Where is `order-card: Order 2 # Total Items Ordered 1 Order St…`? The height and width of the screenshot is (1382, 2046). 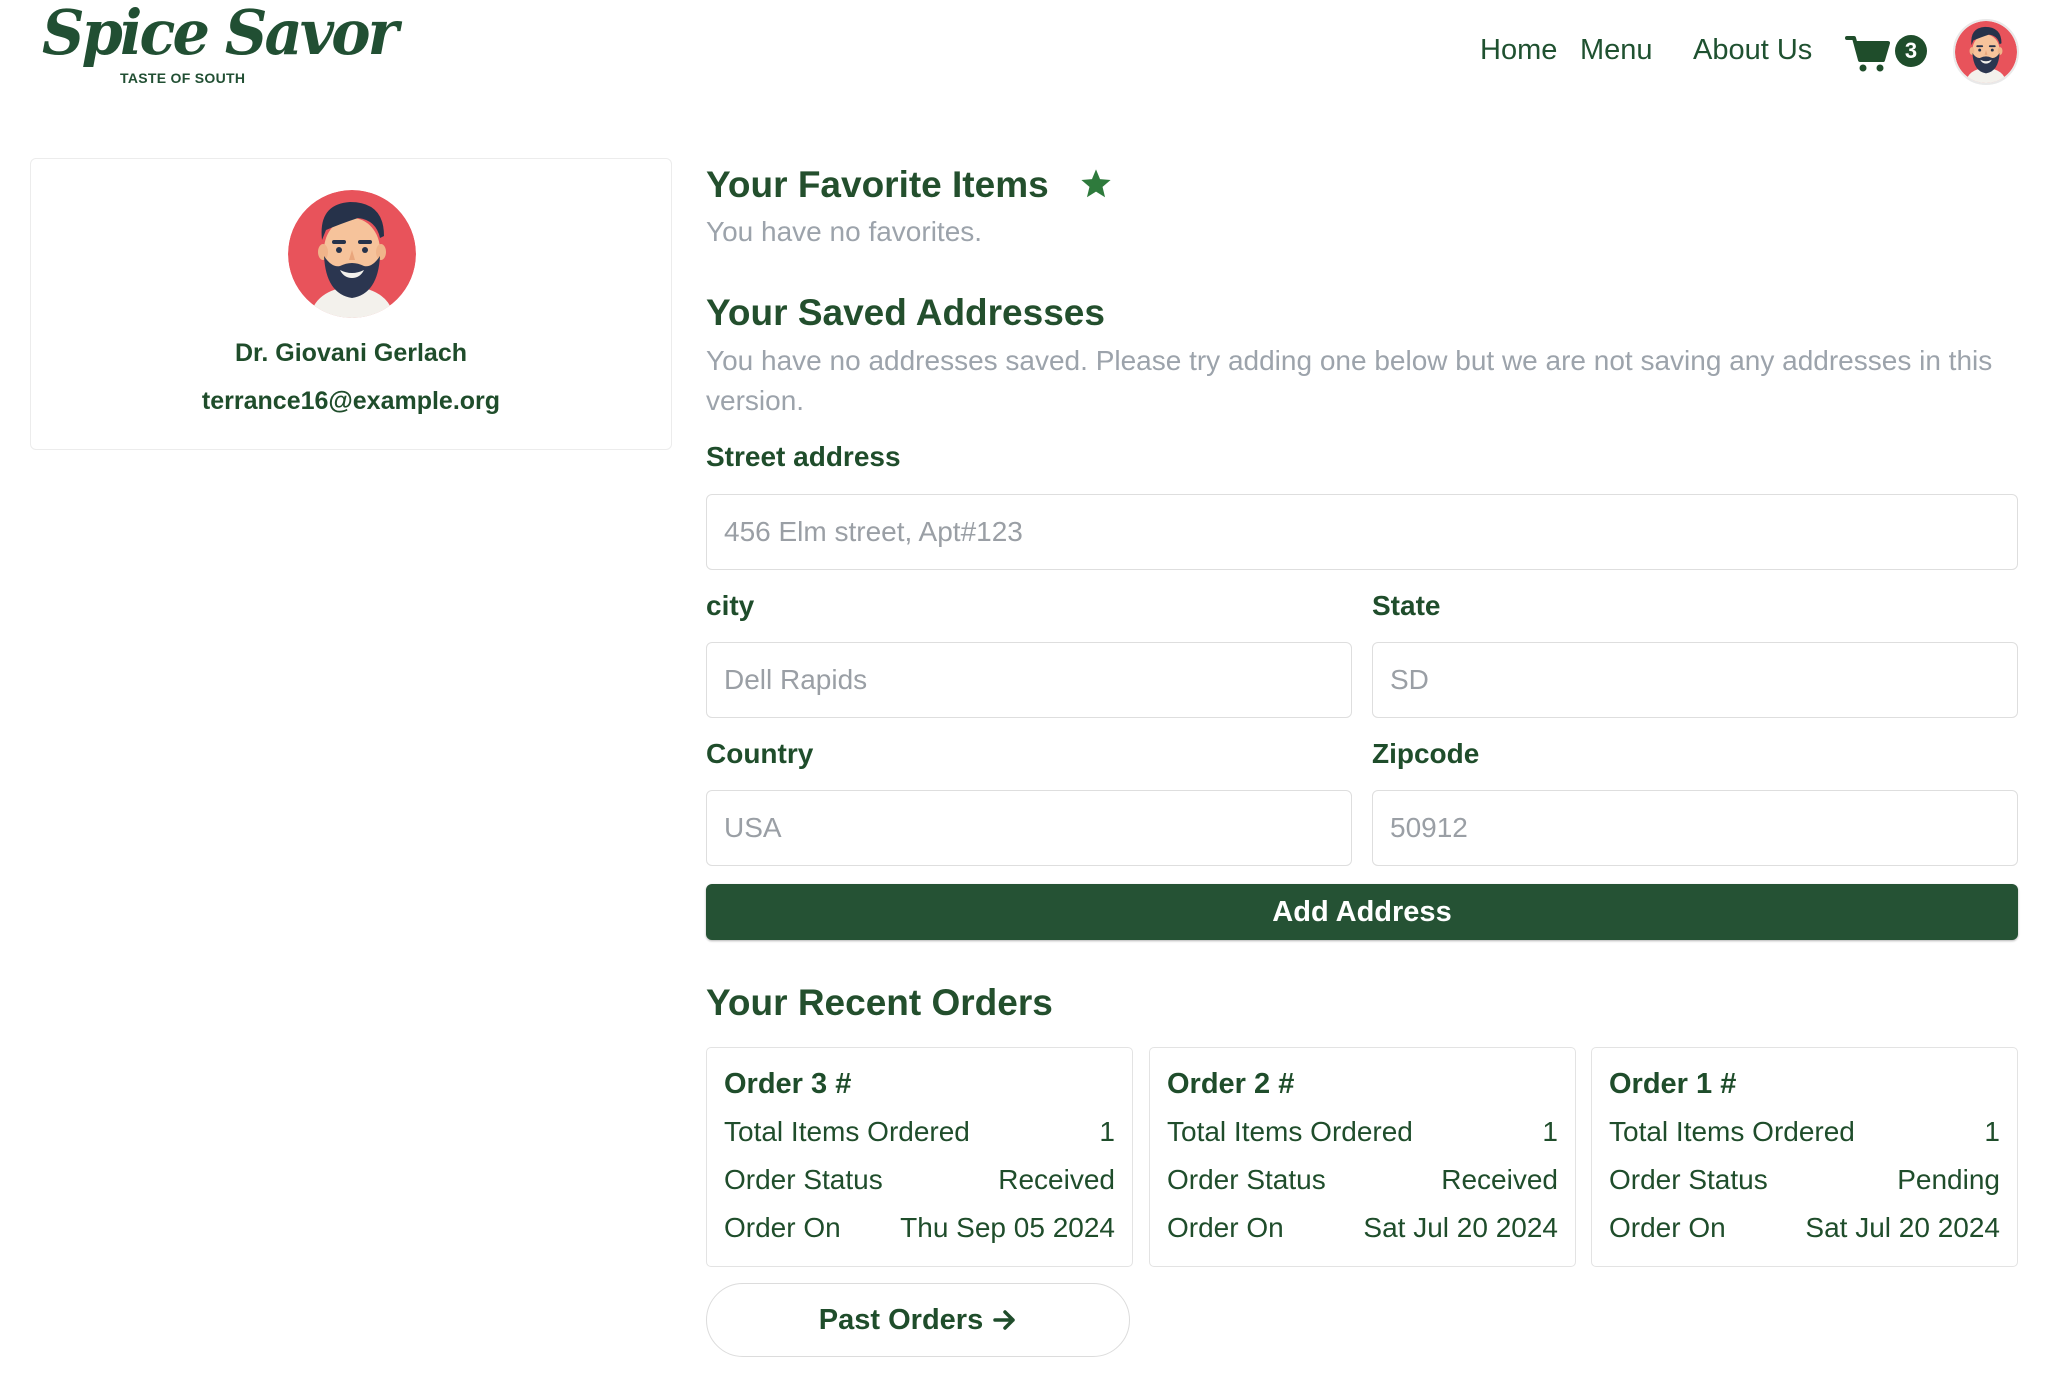
order-card: Order 2 # Total Items Ordered 1 Order St… is located at coordinates (1362, 1157).